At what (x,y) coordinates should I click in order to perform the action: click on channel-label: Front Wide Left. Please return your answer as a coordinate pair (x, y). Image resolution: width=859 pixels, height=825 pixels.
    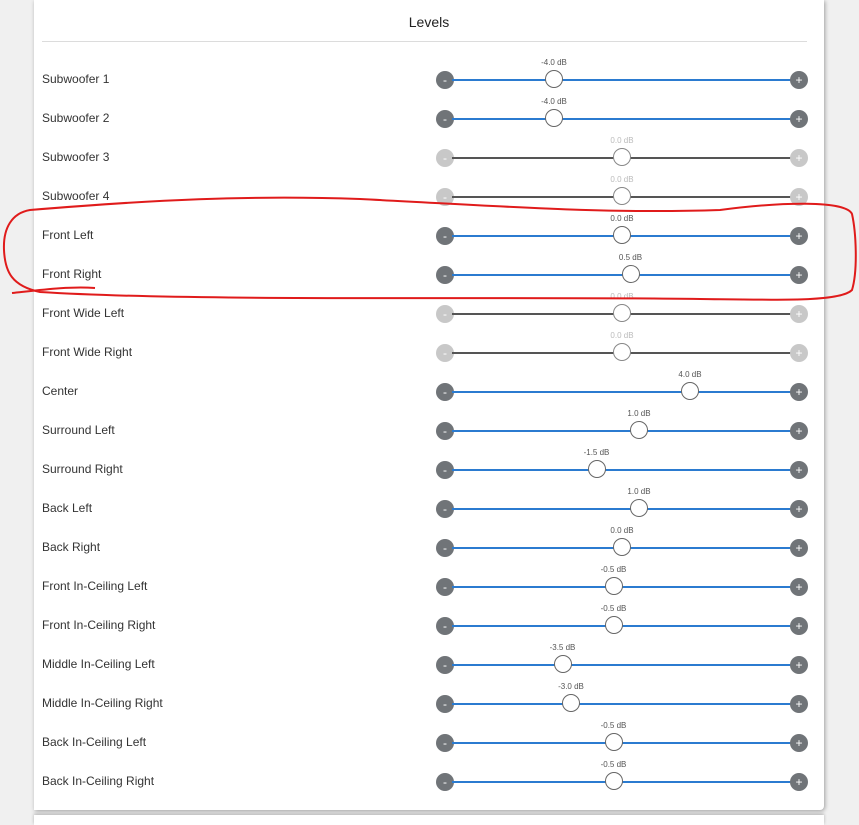
    Looking at the image, I should click on (83, 313).